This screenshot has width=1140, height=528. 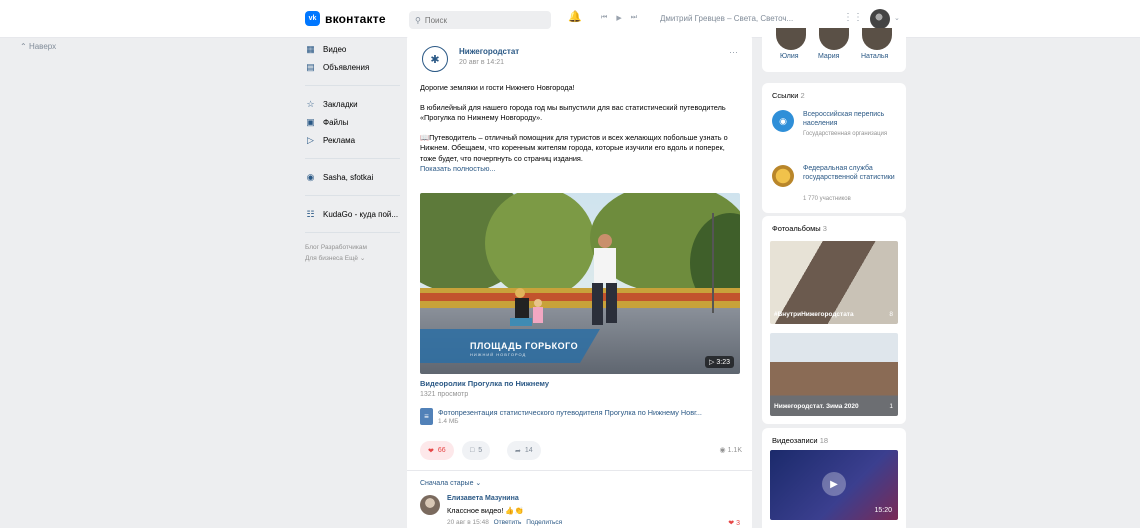 What do you see at coordinates (472, 450) in the screenshot?
I see `comment-icon: □` at bounding box center [472, 450].